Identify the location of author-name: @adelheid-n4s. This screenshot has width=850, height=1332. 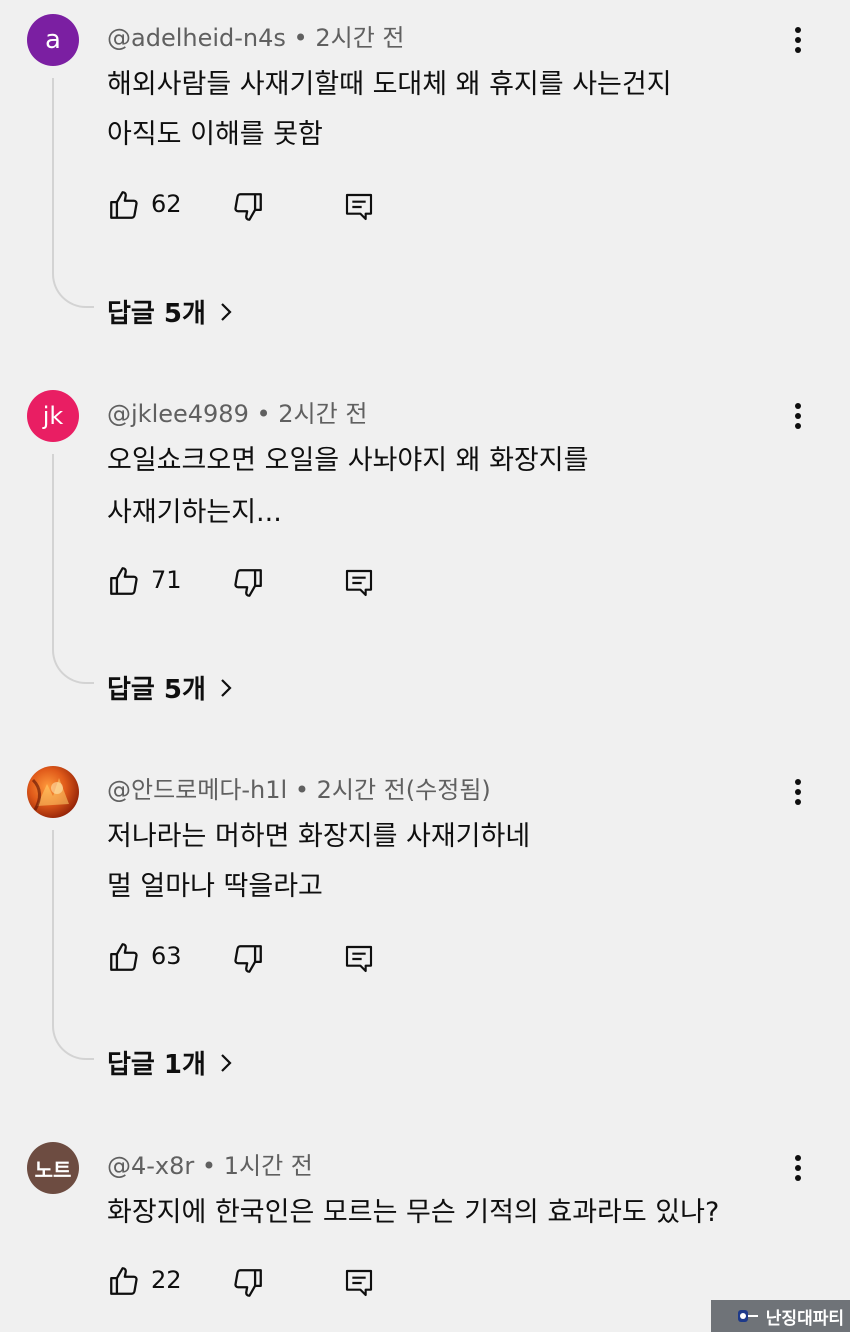
(196, 38).